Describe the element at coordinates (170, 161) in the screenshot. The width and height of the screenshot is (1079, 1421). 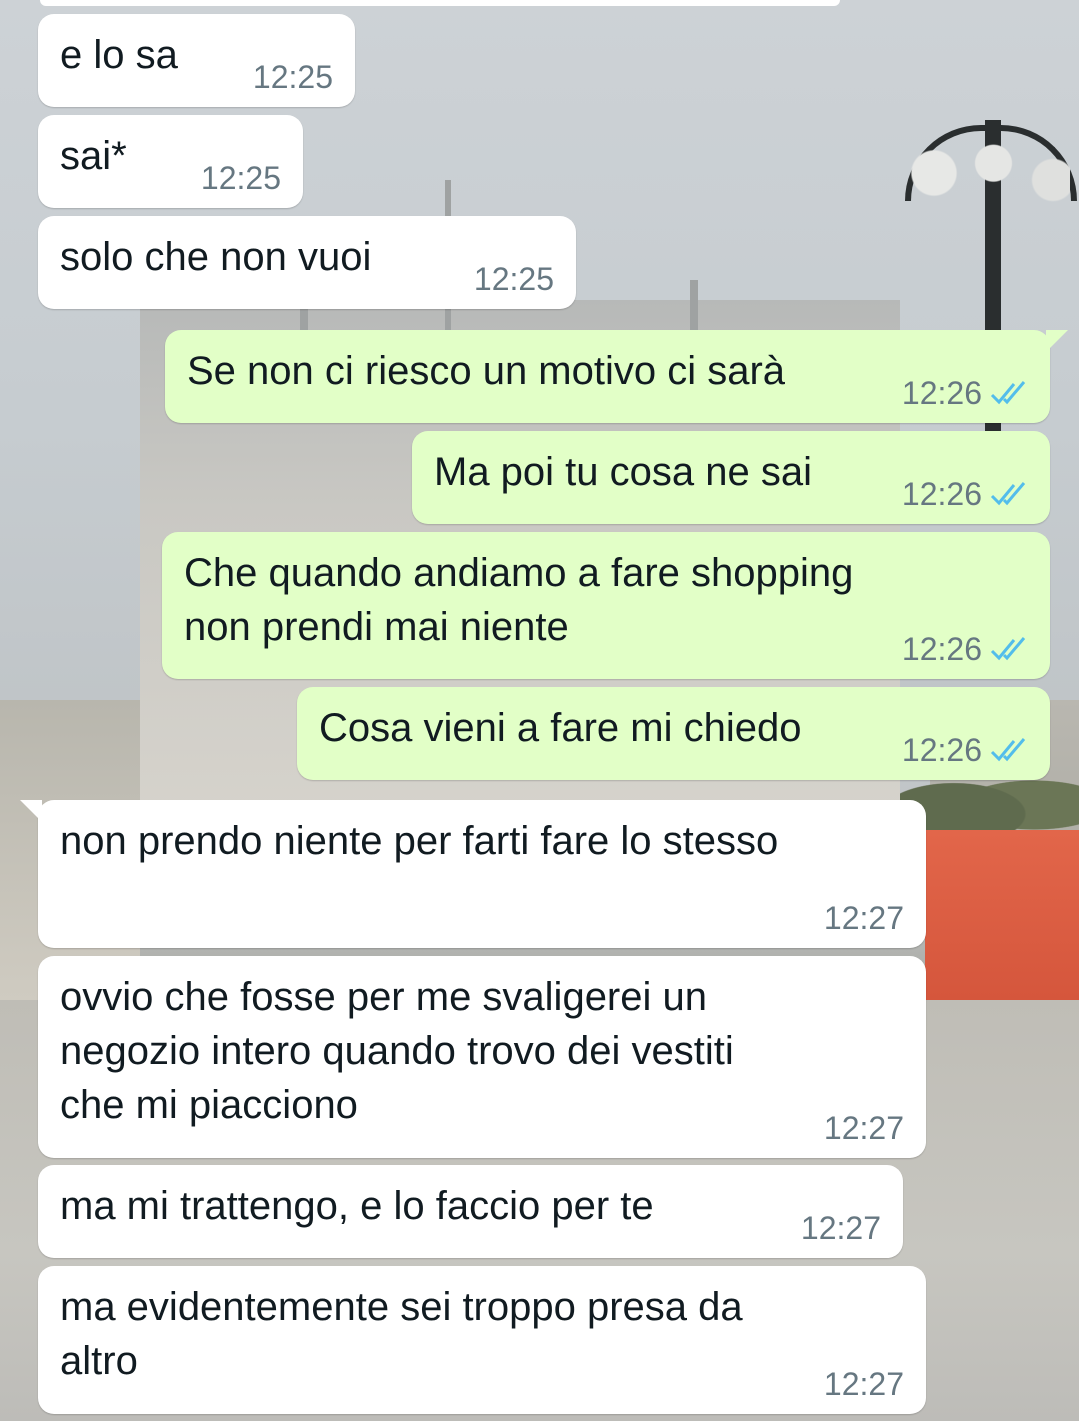
I see `message-bubble-incoming: sai* 12:25` at that location.